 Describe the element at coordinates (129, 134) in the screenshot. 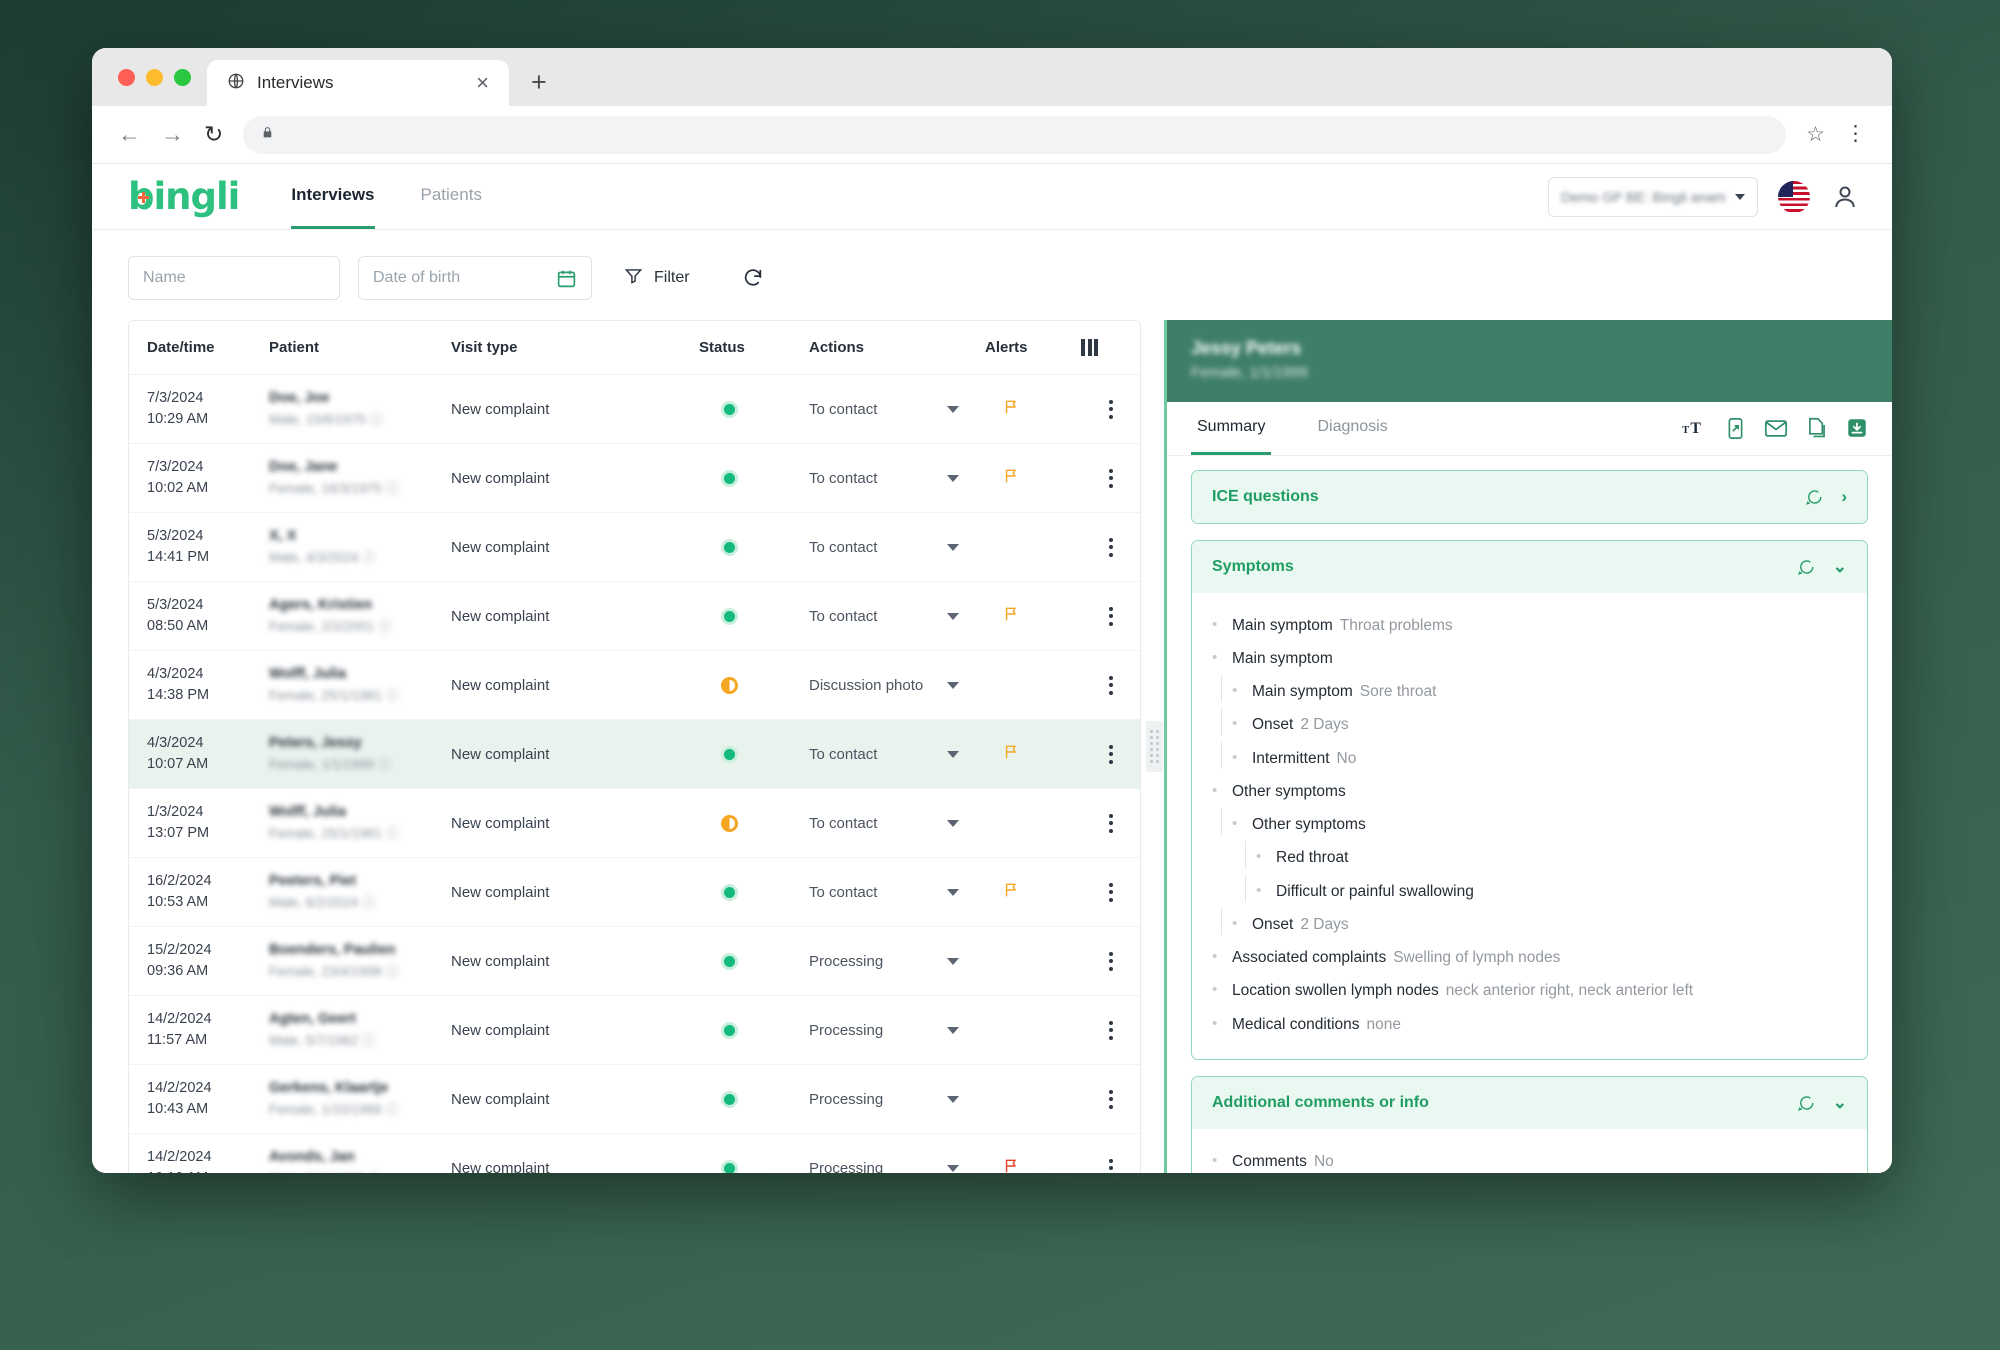

I see `back-icon: ←` at that location.